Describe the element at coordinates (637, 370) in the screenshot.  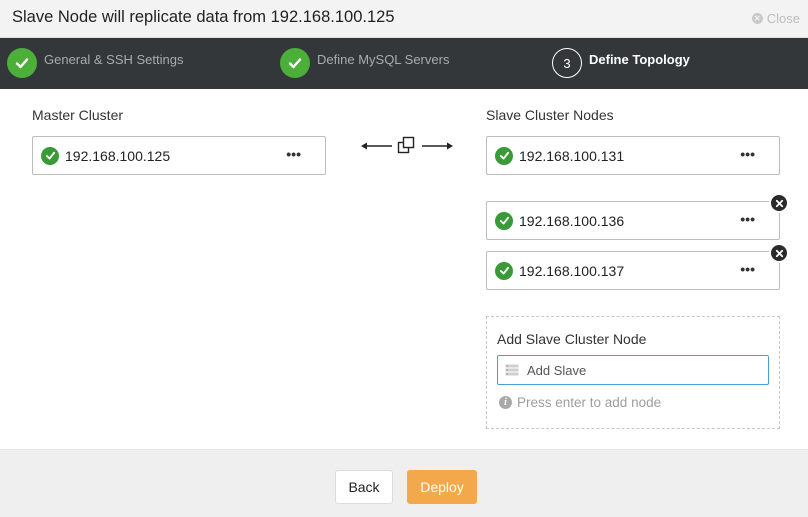
I see `add-slave-input` at that location.